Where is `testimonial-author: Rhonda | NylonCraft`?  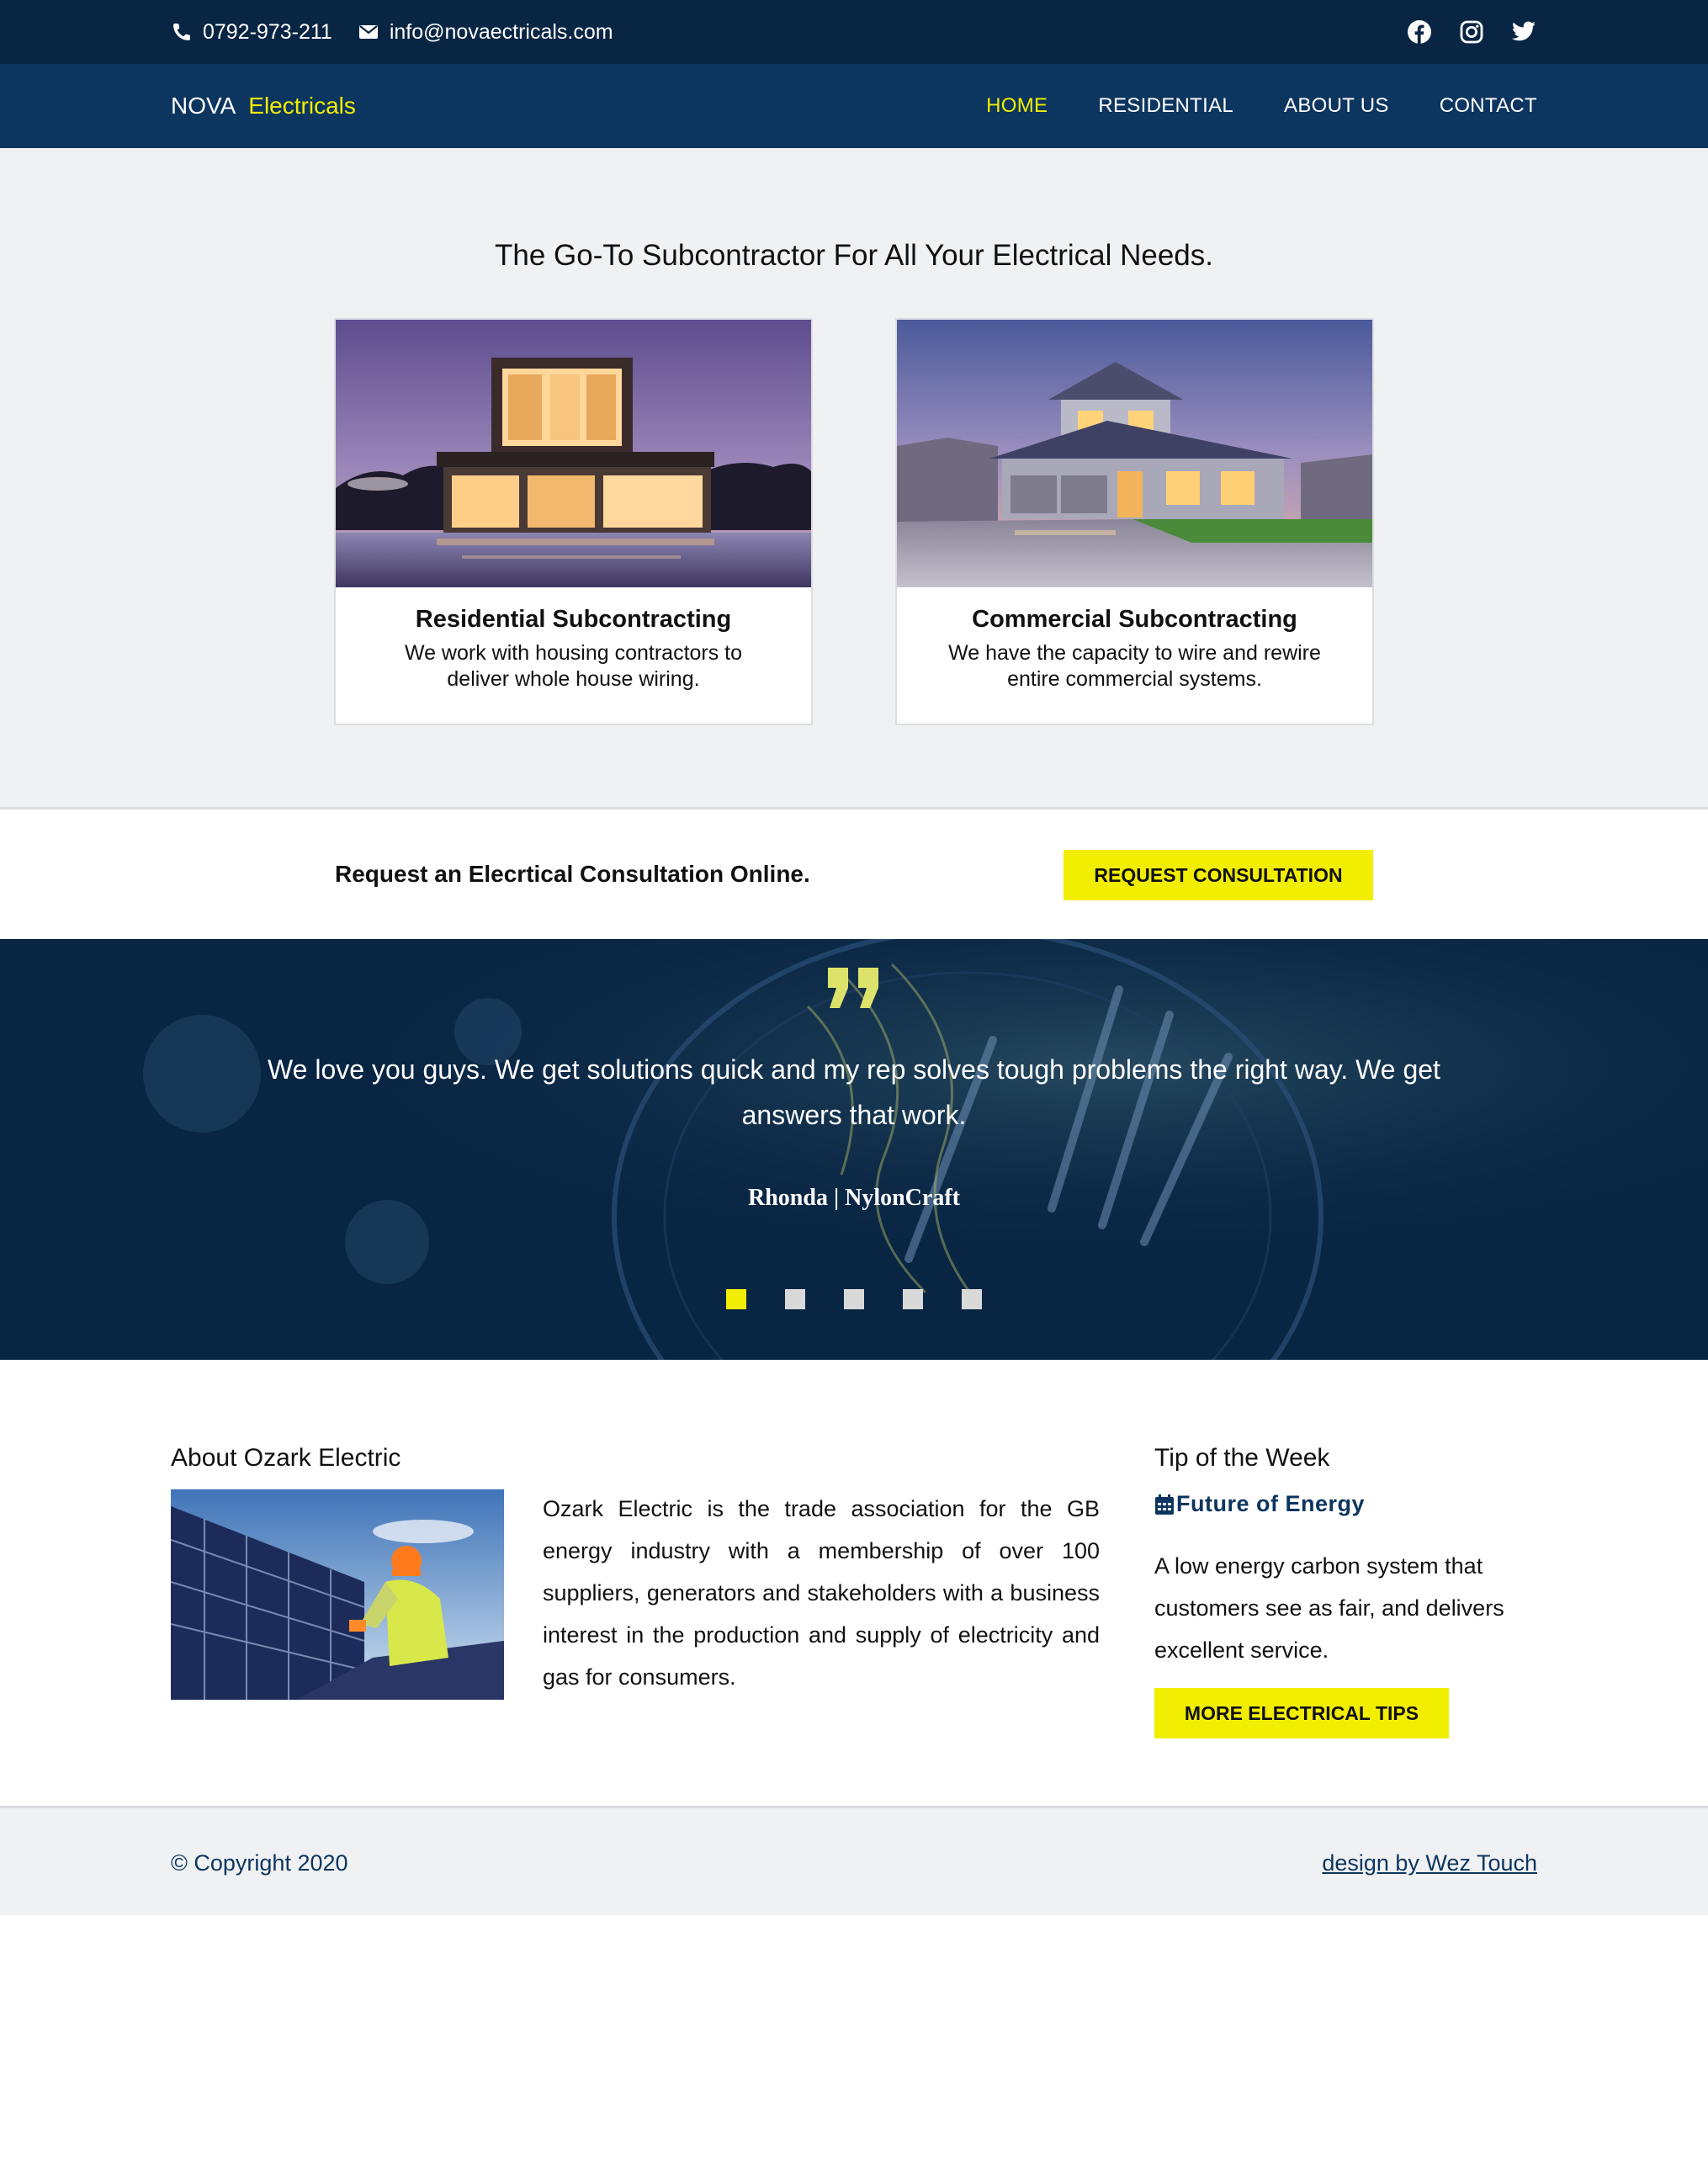
testimonial-author: Rhonda | NylonCraft is located at coordinates (854, 1198).